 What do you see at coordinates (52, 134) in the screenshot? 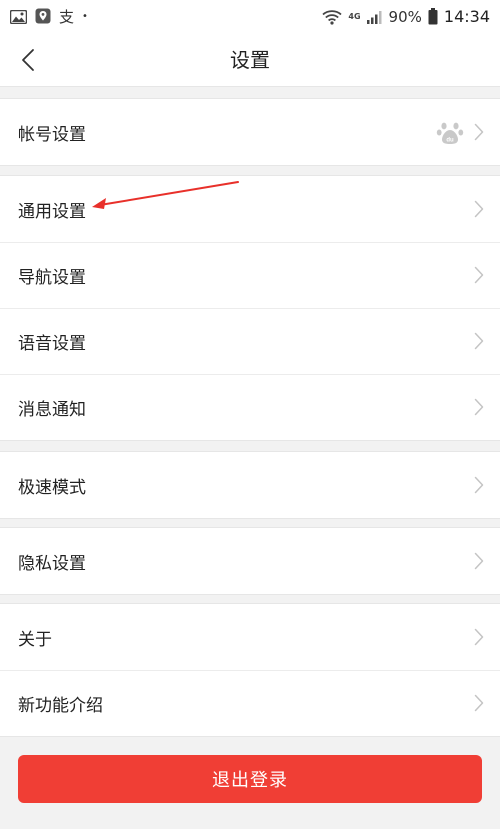
I see `row-label: 帐号设置` at bounding box center [52, 134].